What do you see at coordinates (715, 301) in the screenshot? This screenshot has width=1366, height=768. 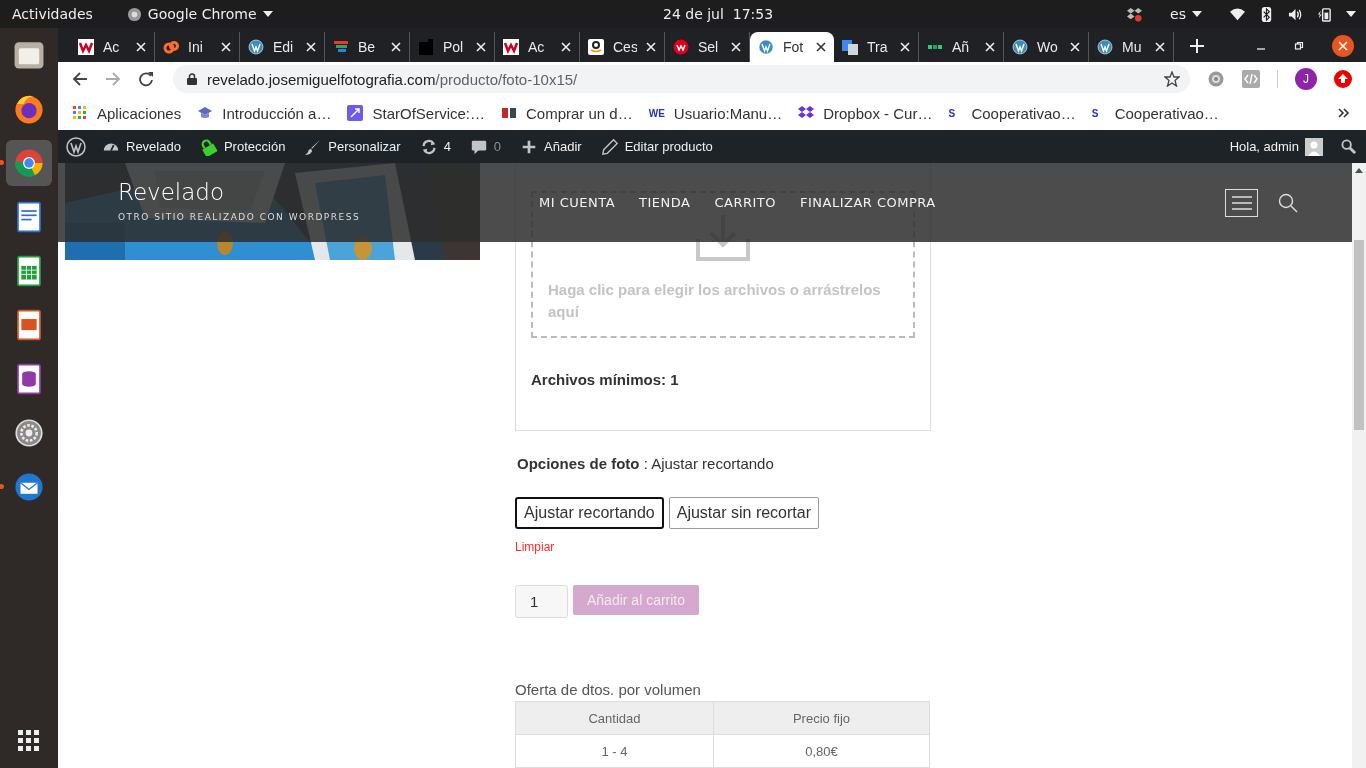 I see `drop-hint: Haga clic para elegir los archivos o arrástrelos aquí` at bounding box center [715, 301].